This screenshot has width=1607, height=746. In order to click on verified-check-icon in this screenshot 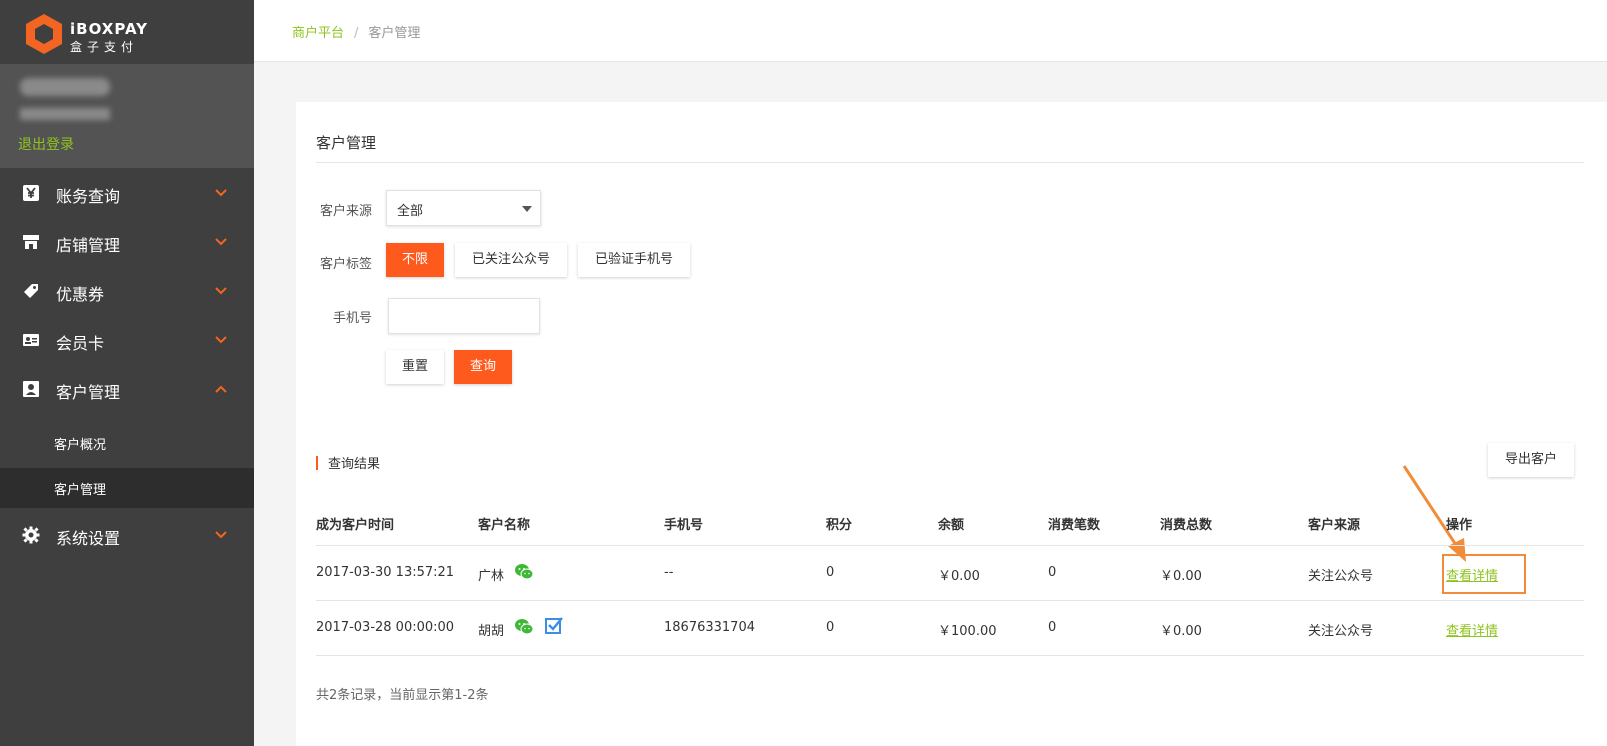, I will do `click(554, 625)`.